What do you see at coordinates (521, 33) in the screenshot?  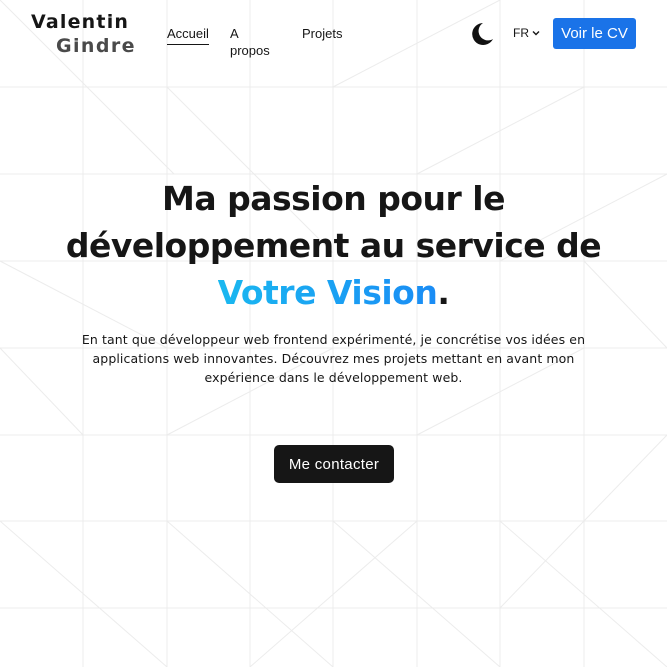 I see `language-label: FR` at bounding box center [521, 33].